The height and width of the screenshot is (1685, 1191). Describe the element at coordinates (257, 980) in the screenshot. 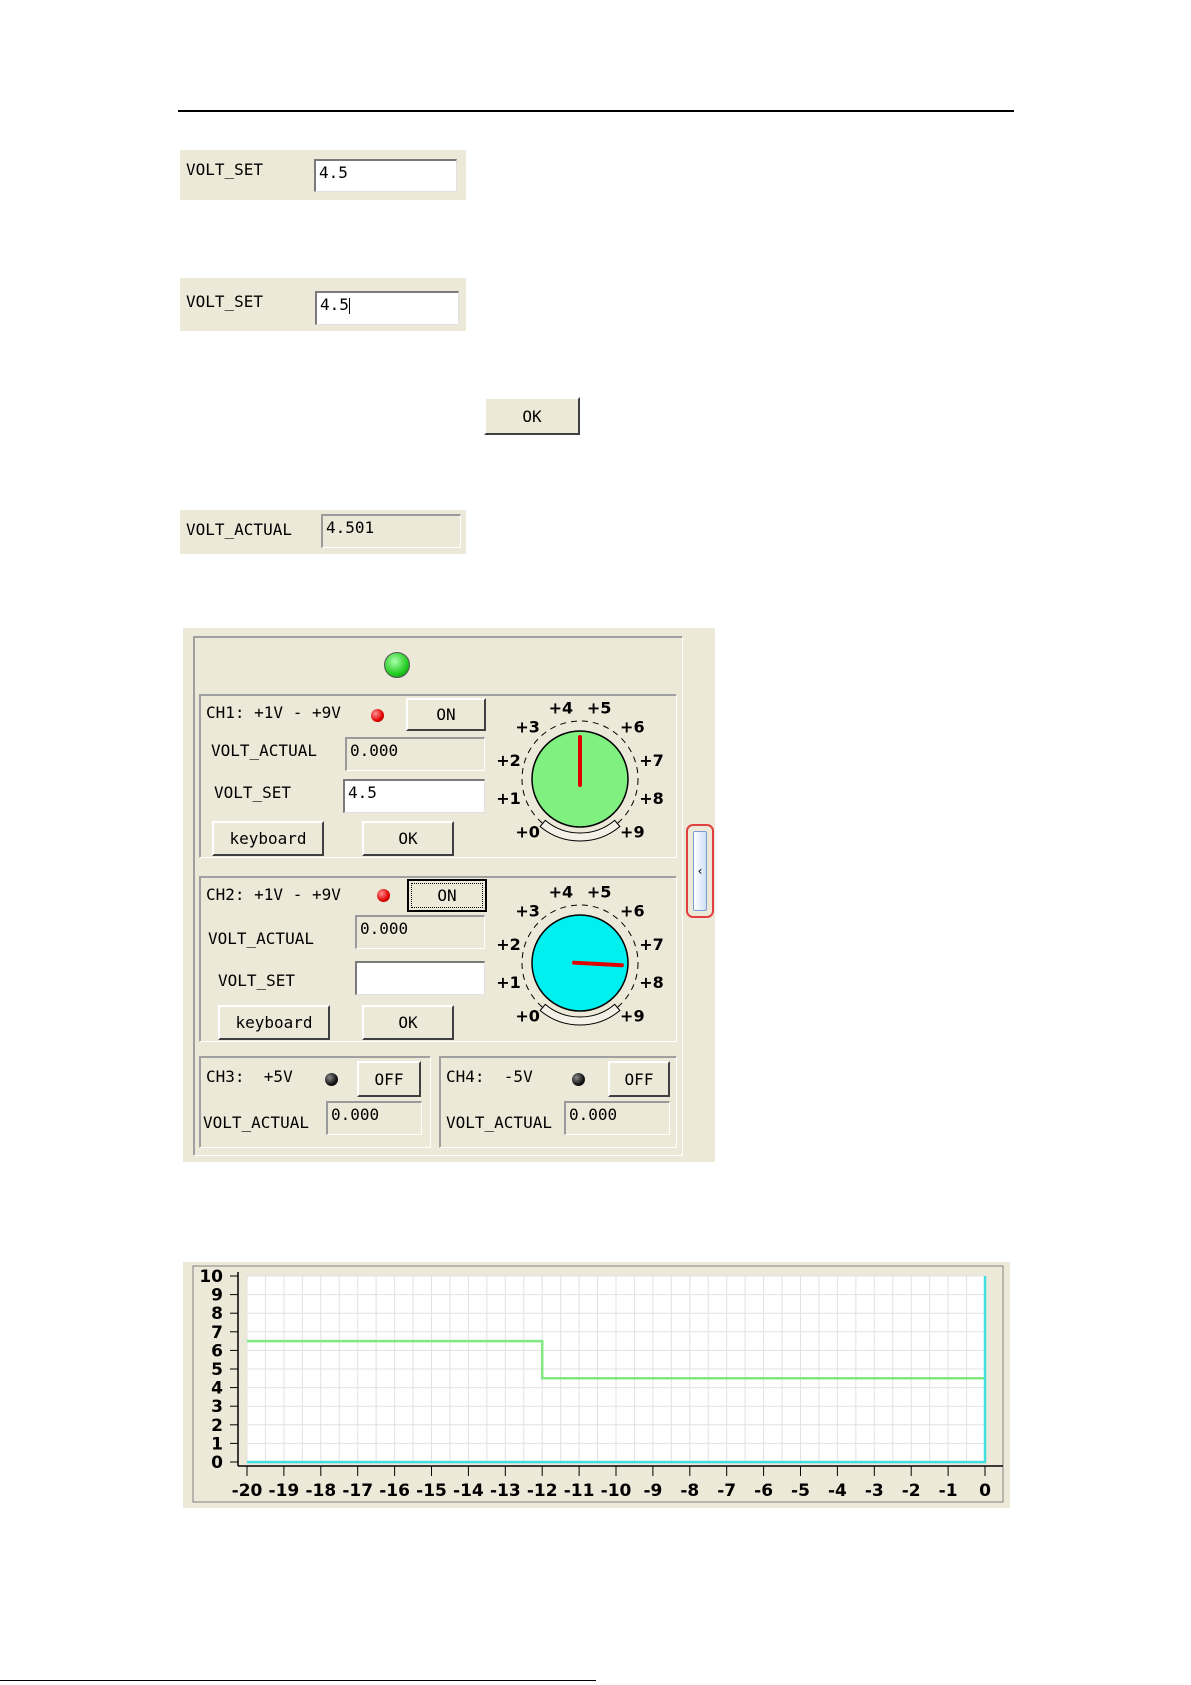

I see `ch2-volt-set-label: VOLT_SET` at that location.